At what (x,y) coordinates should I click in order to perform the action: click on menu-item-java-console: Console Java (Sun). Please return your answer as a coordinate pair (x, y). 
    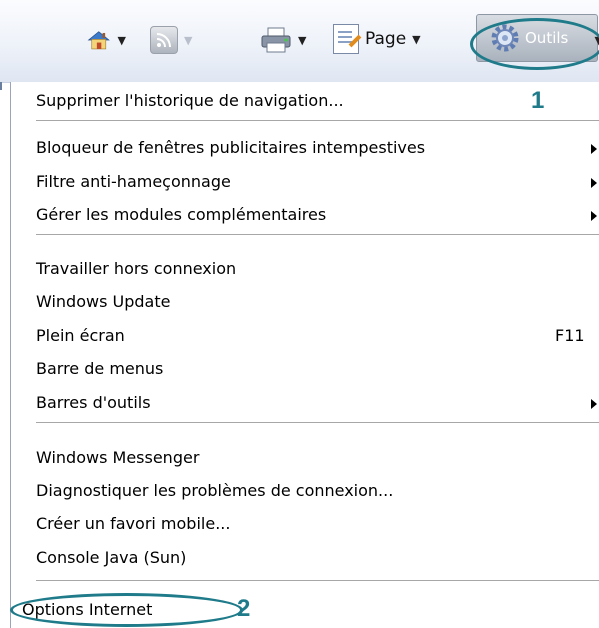
    Looking at the image, I should click on (111, 557).